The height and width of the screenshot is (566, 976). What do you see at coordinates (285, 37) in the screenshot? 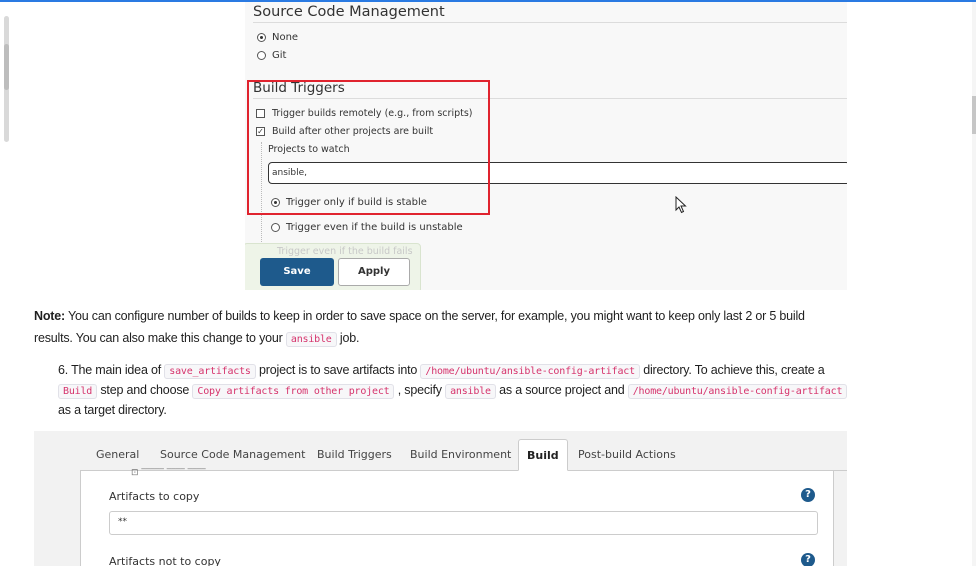
I see `scm-option-label: None` at bounding box center [285, 37].